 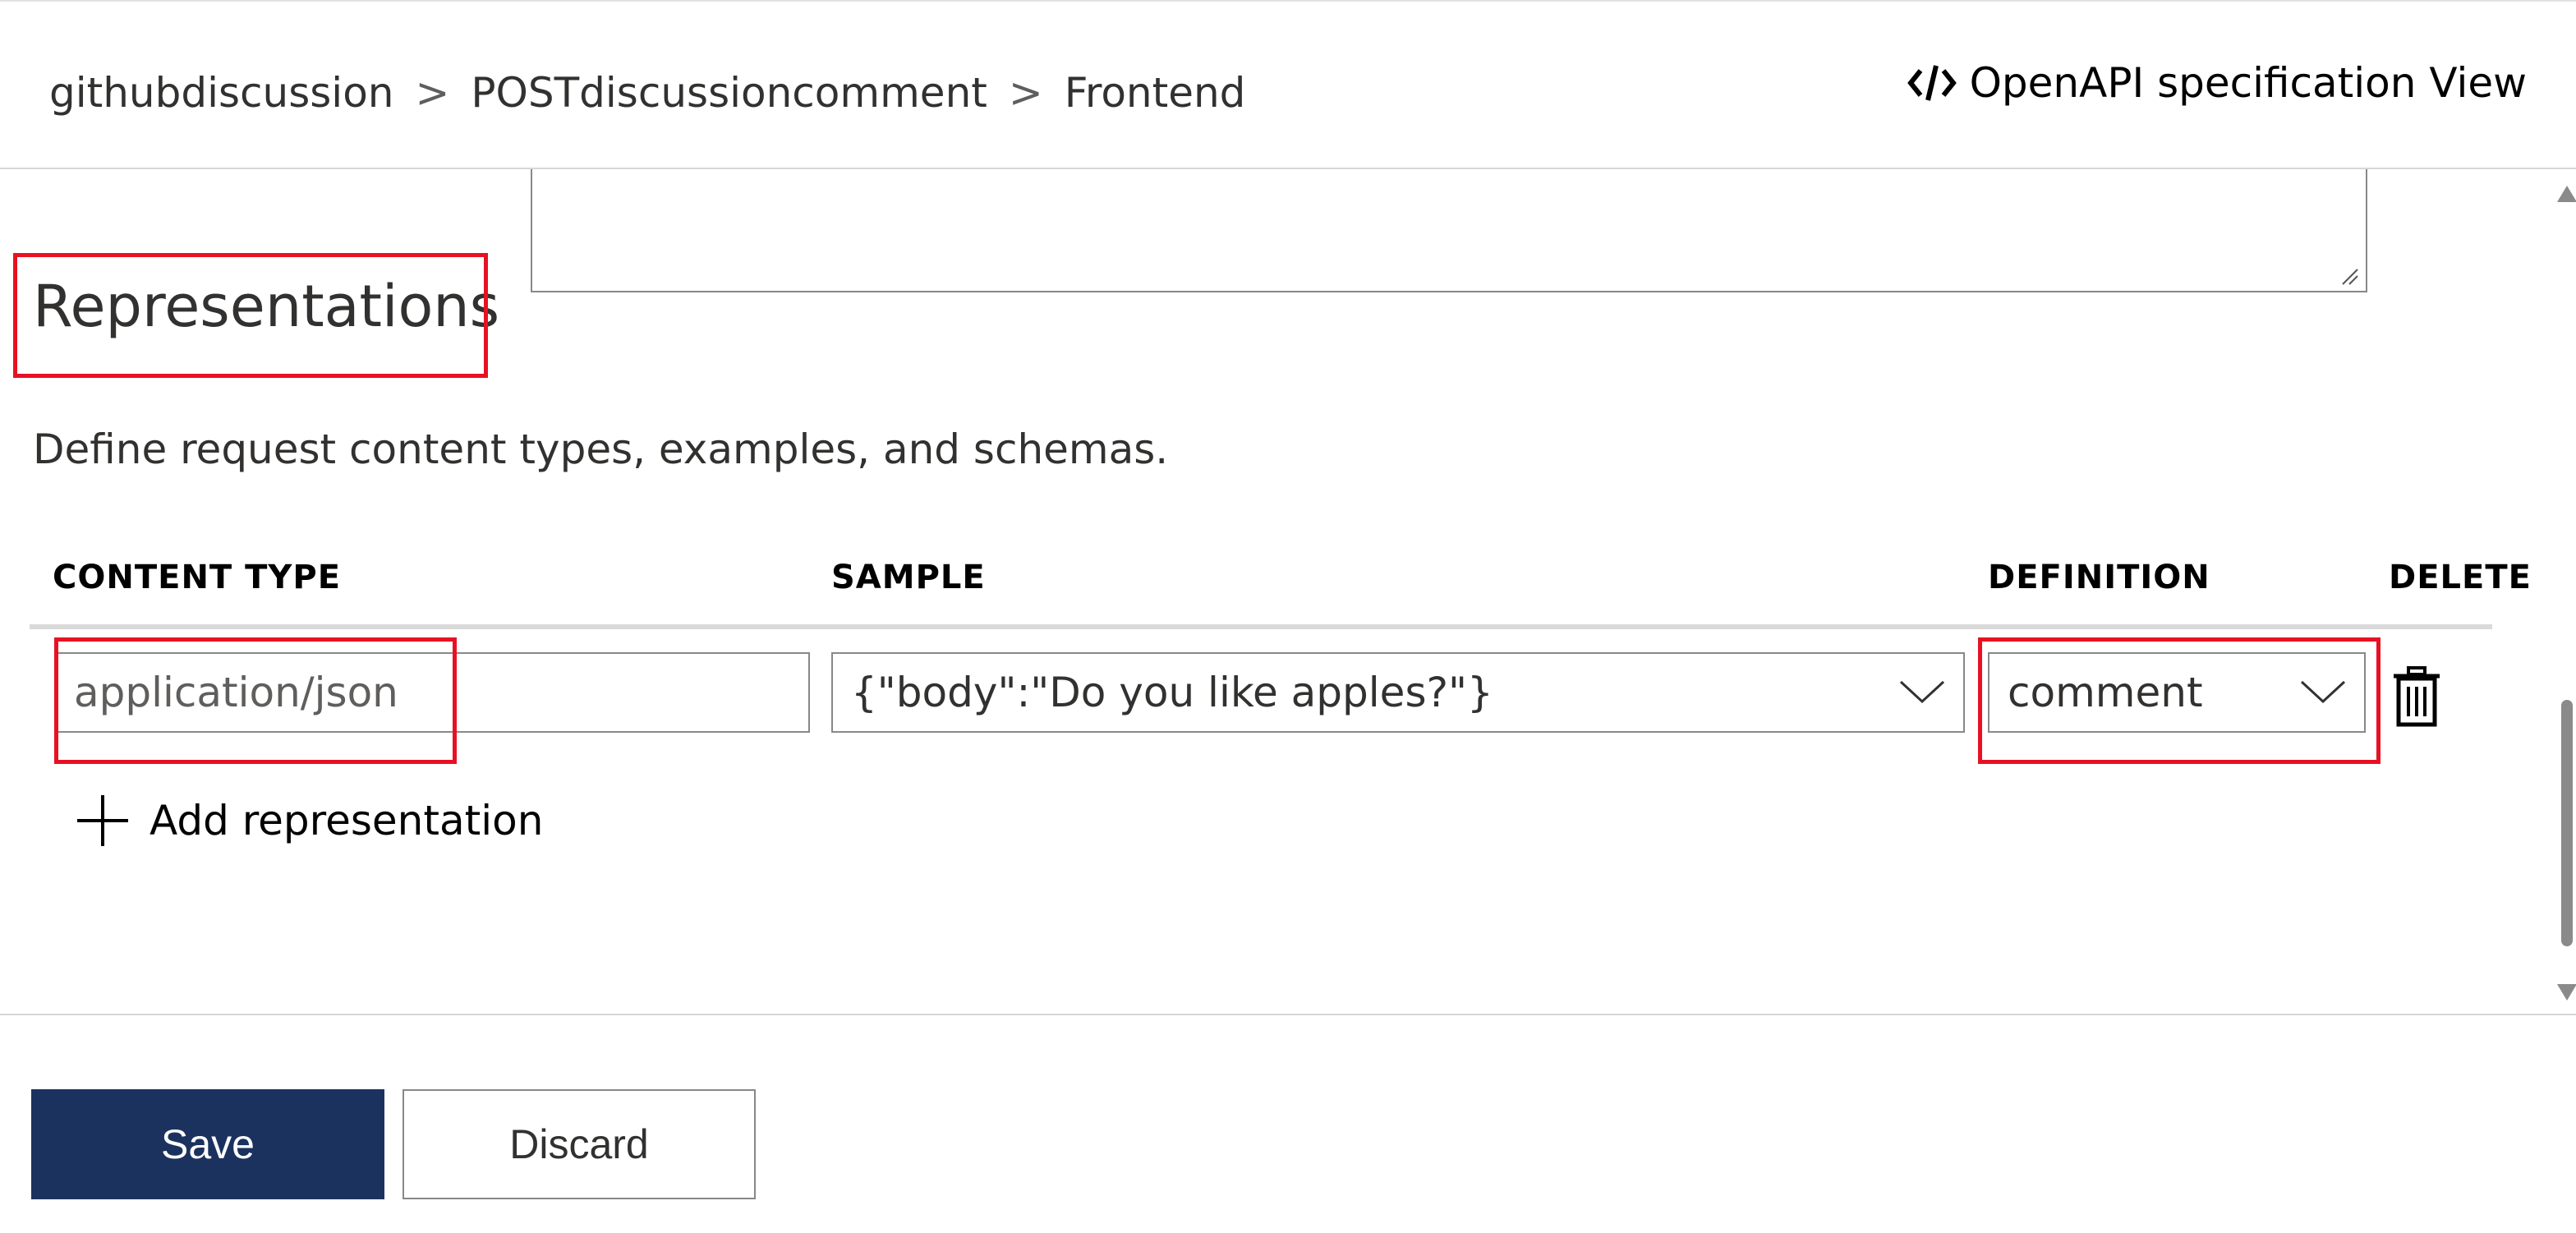 I want to click on scrollbar-thumb, so click(x=2567, y=823).